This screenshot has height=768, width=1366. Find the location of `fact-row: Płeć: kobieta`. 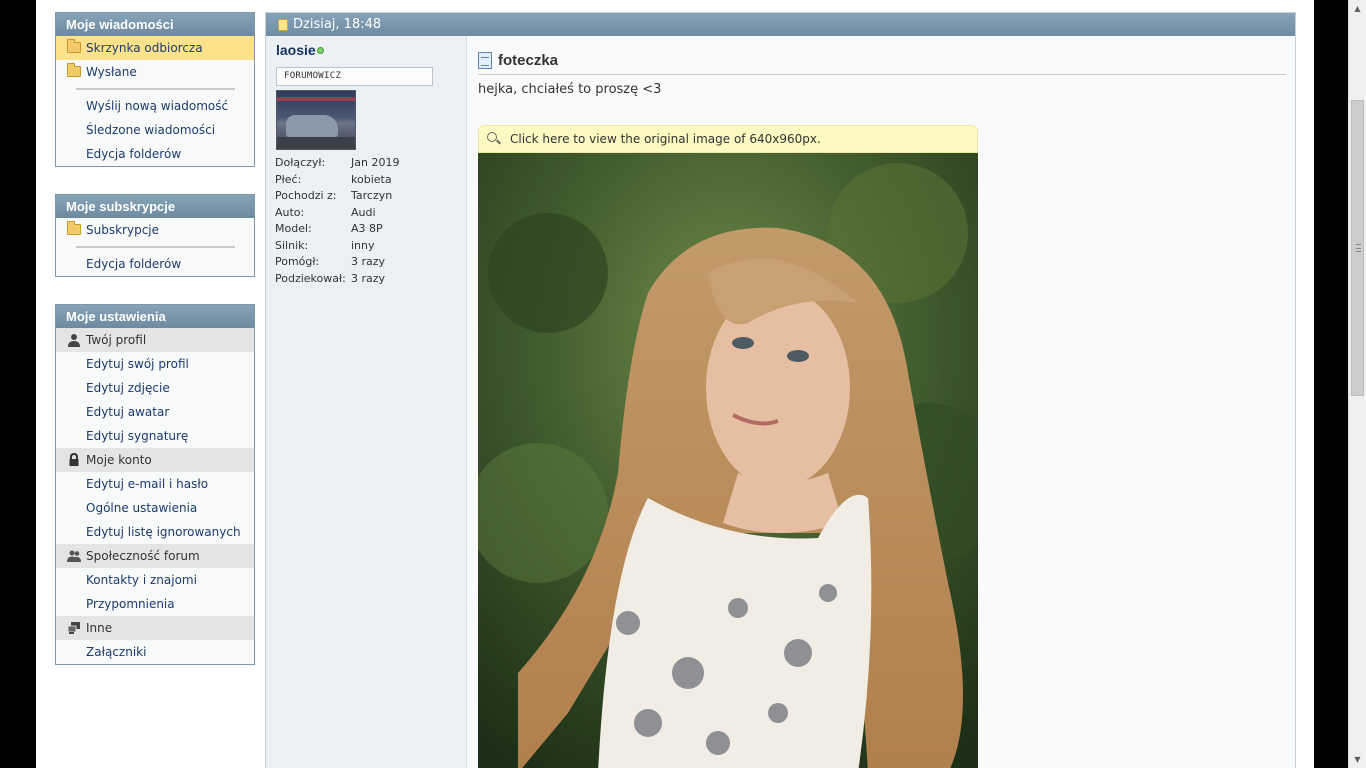

fact-row: Płeć: kobieta is located at coordinates (370, 181).